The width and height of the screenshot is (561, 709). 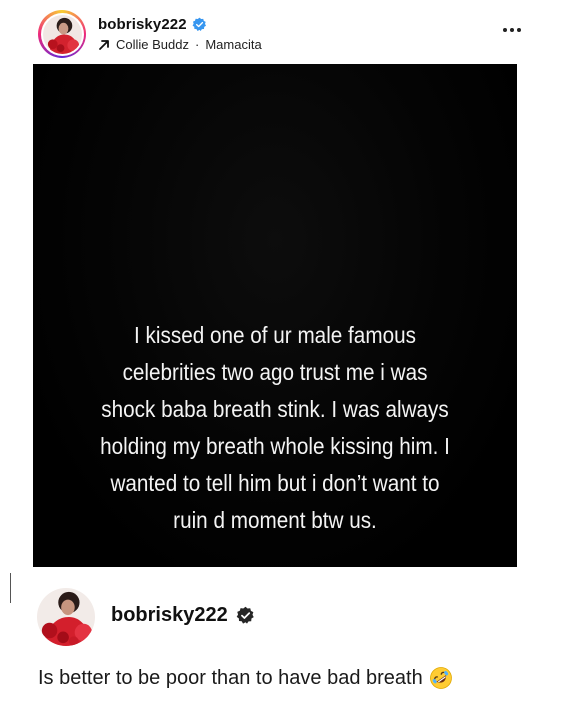 I want to click on comment-avatar, so click(x=66, y=617).